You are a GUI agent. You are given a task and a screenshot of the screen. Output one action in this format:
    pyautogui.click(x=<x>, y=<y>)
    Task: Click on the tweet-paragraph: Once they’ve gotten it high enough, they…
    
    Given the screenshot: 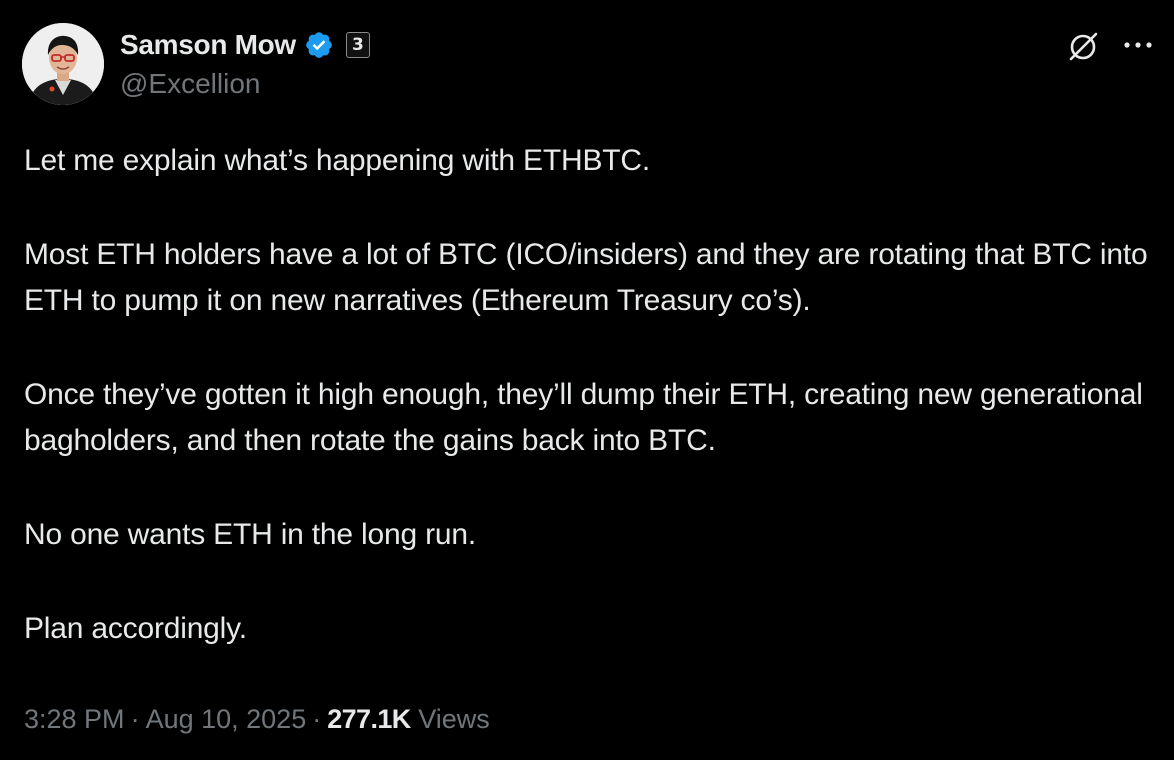 What is the action you would take?
    pyautogui.click(x=583, y=417)
    